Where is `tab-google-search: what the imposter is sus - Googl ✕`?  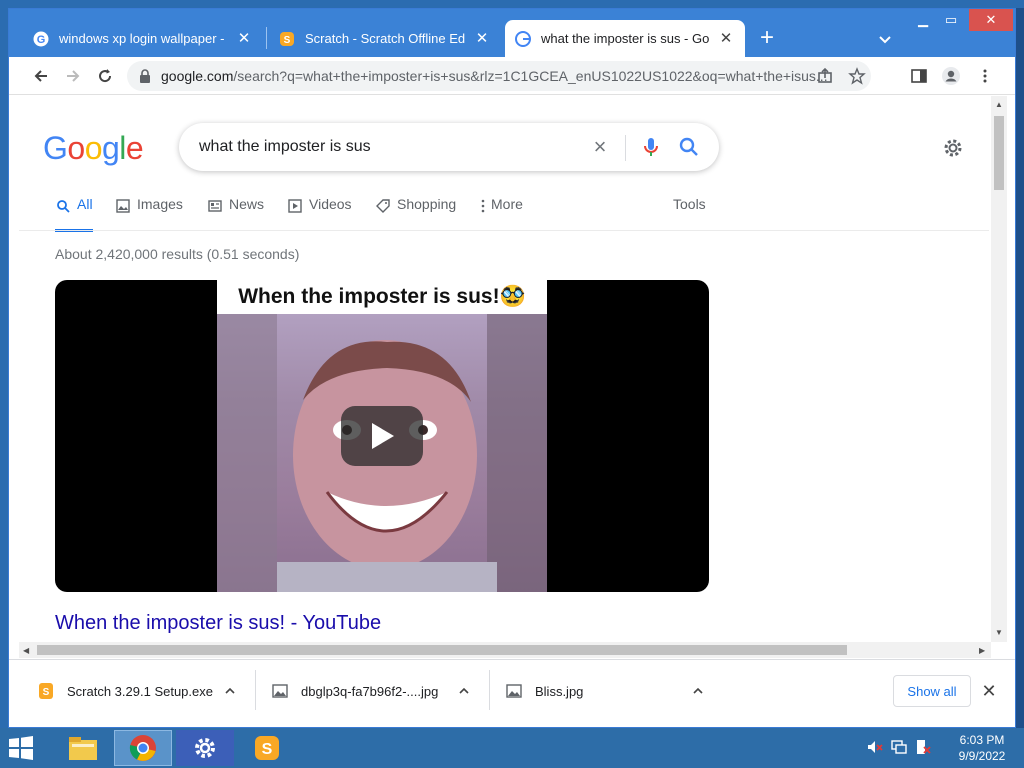
tab-google-search: what the imposter is sus - Googl ✕ is located at coordinates (625, 38).